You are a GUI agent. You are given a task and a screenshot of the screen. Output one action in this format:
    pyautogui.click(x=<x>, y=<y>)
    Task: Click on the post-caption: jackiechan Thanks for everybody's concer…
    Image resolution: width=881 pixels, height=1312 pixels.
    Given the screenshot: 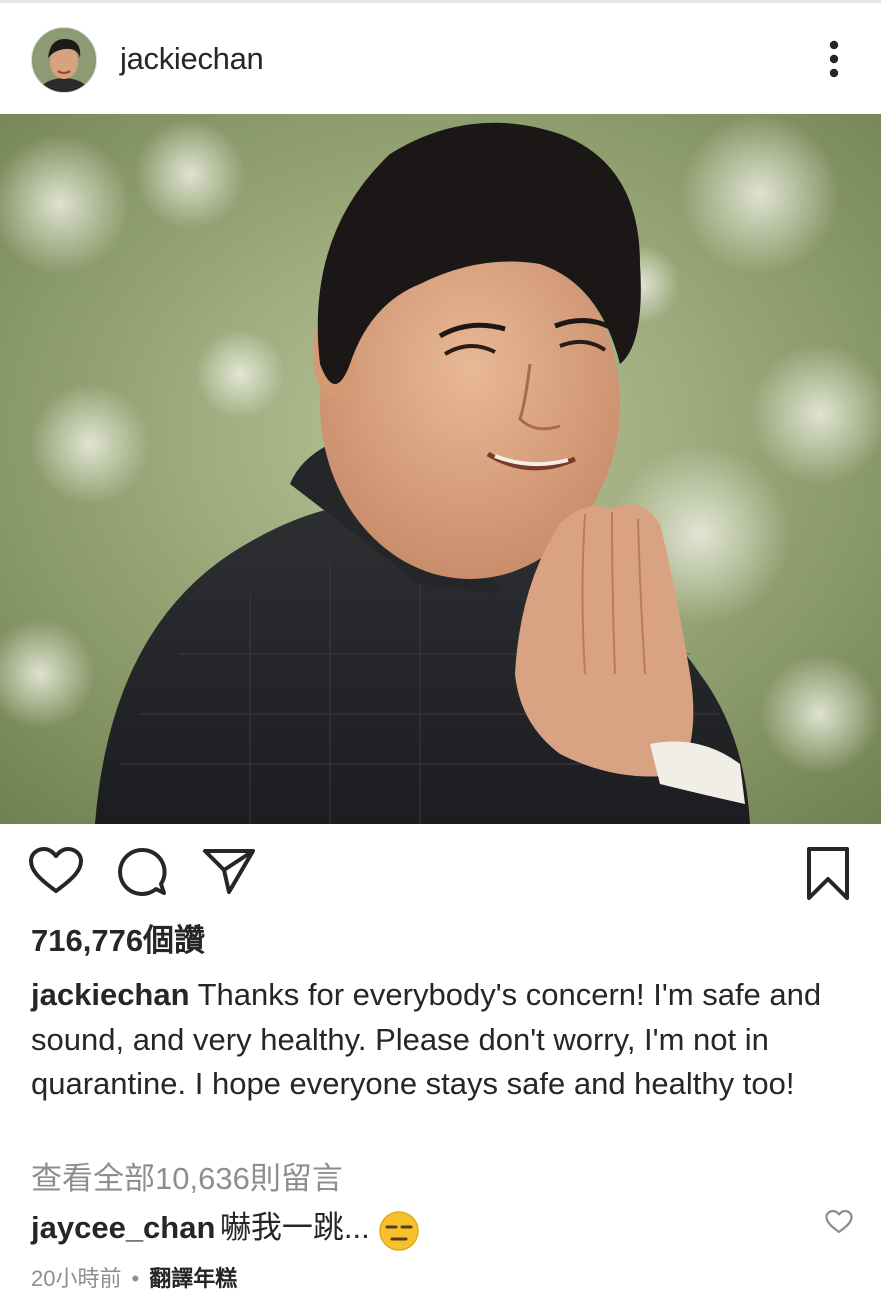 What is the action you would take?
    pyautogui.click(x=438, y=1040)
    